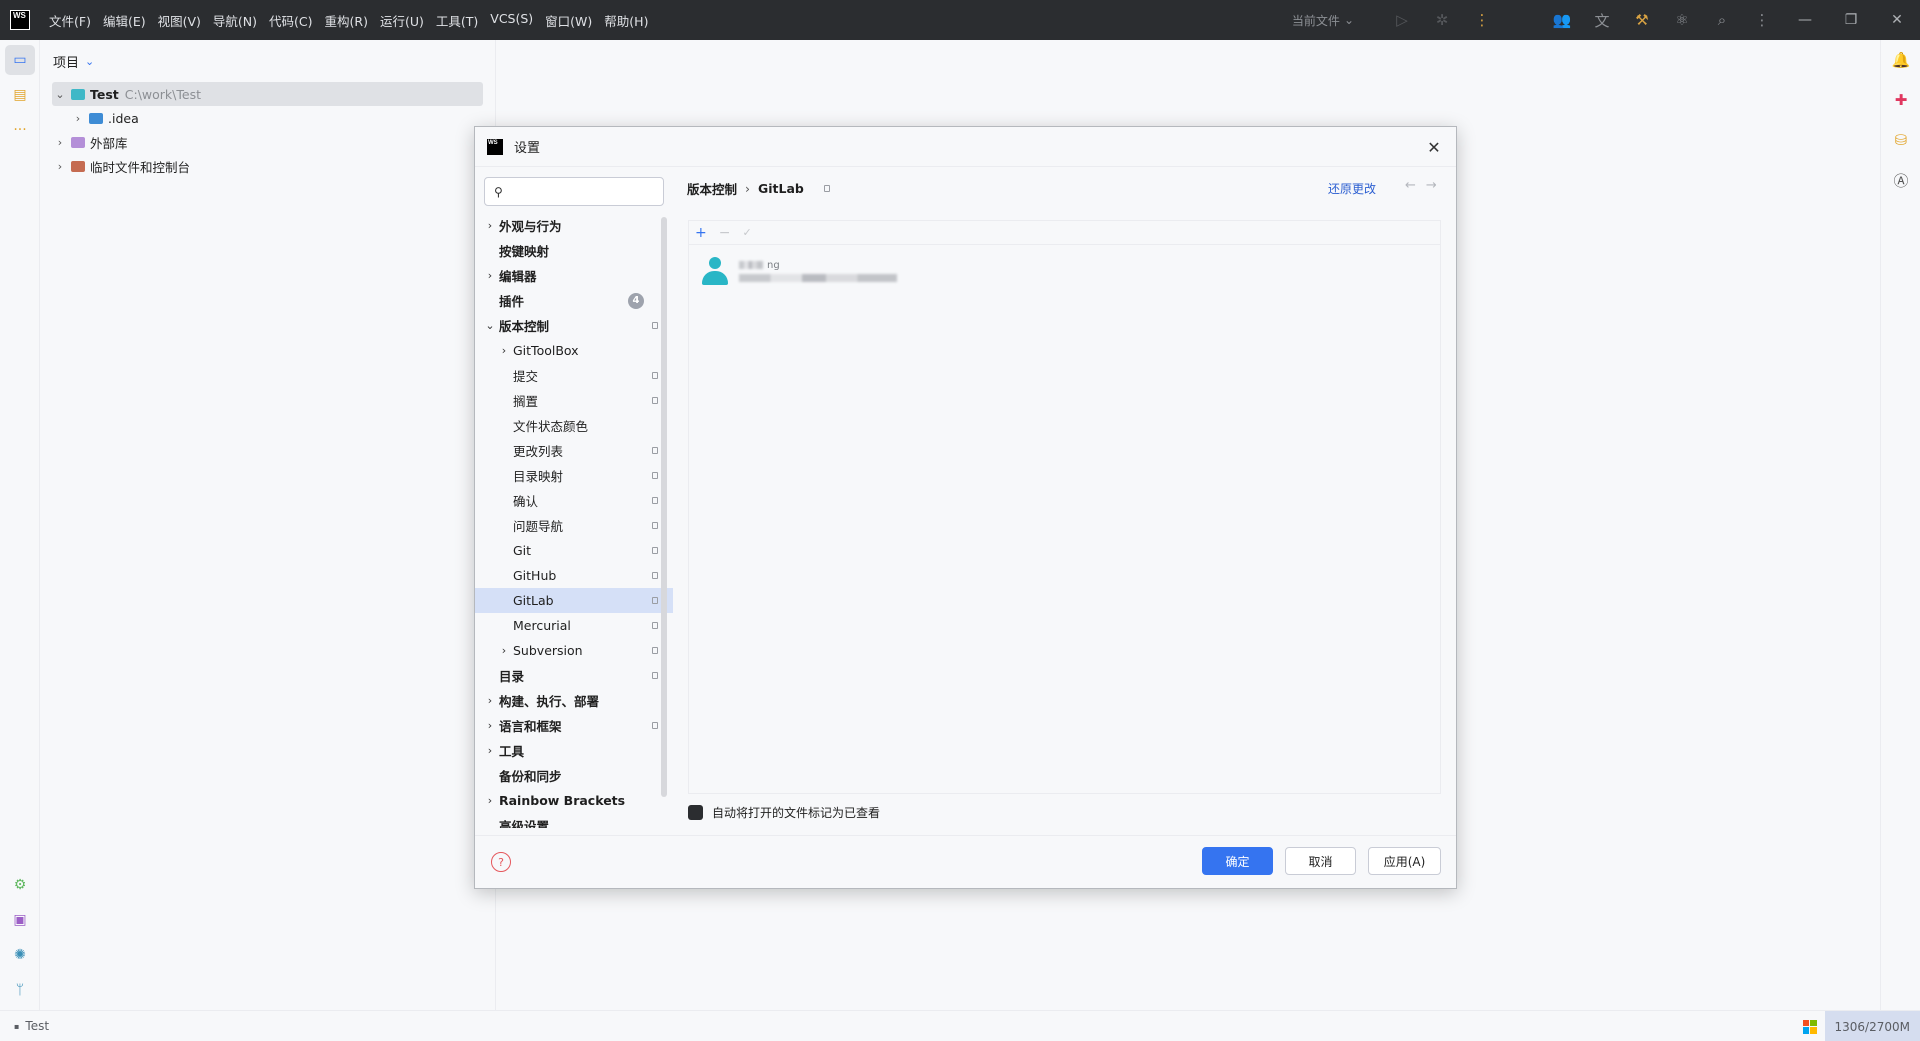 This screenshot has height=1041, width=1920. Describe the element at coordinates (712, 188) in the screenshot. I see `breadcrumb-parent: 版本控制` at that location.